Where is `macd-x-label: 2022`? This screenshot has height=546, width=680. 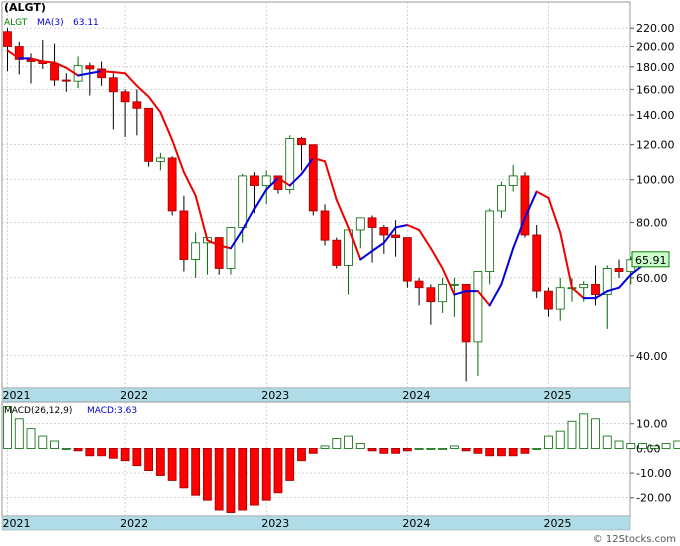 macd-x-label: 2022 is located at coordinates (134, 523).